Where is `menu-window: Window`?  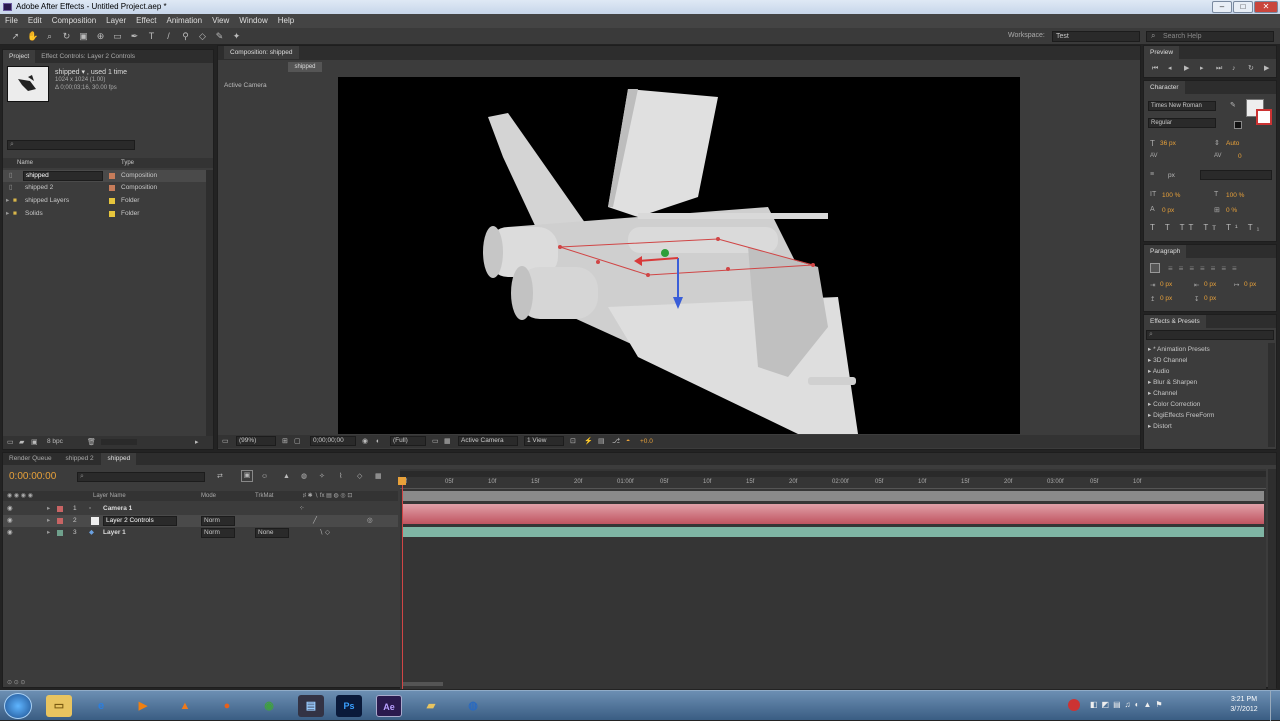
menu-window: Window is located at coordinates (253, 21).